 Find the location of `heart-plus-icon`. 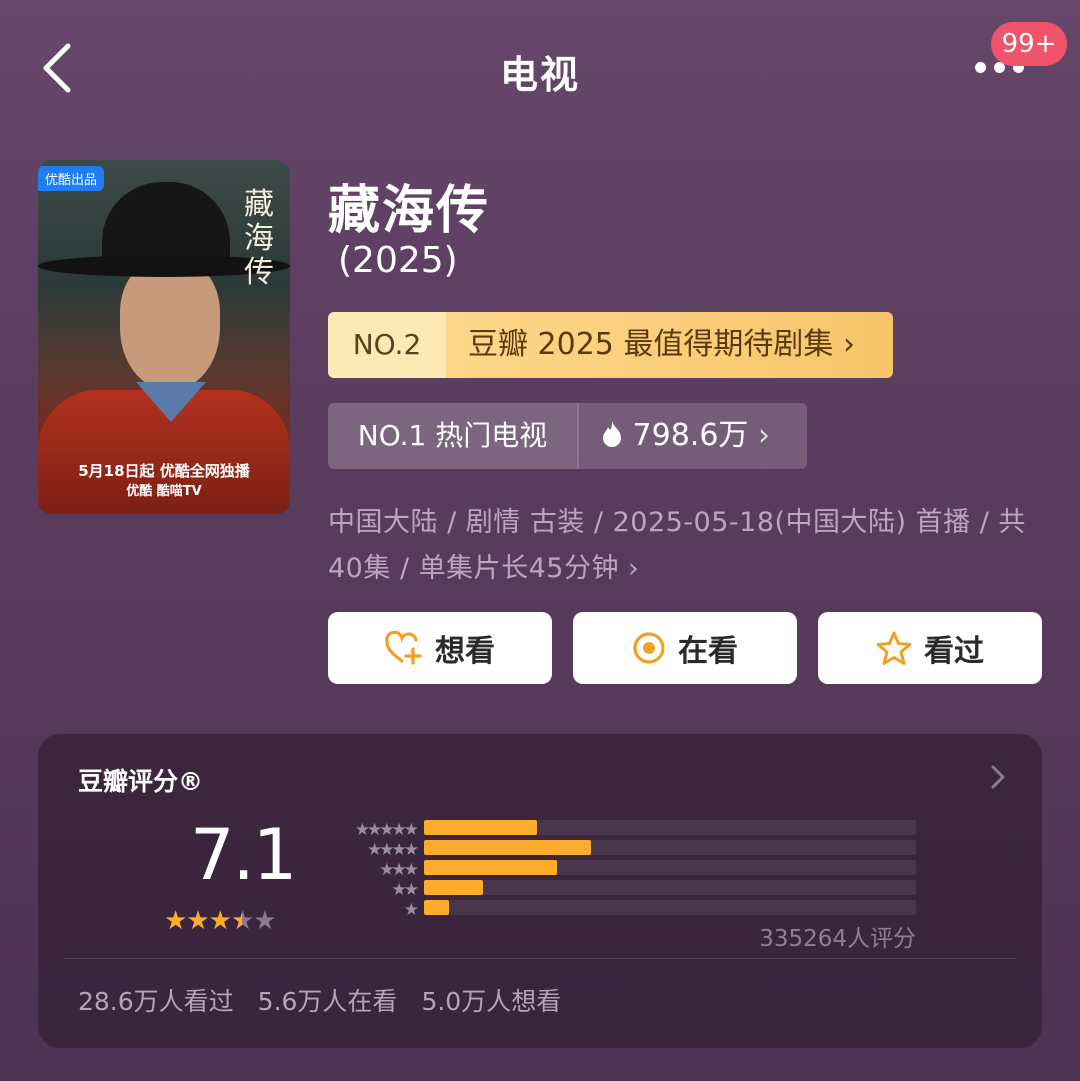

heart-plus-icon is located at coordinates (403, 648).